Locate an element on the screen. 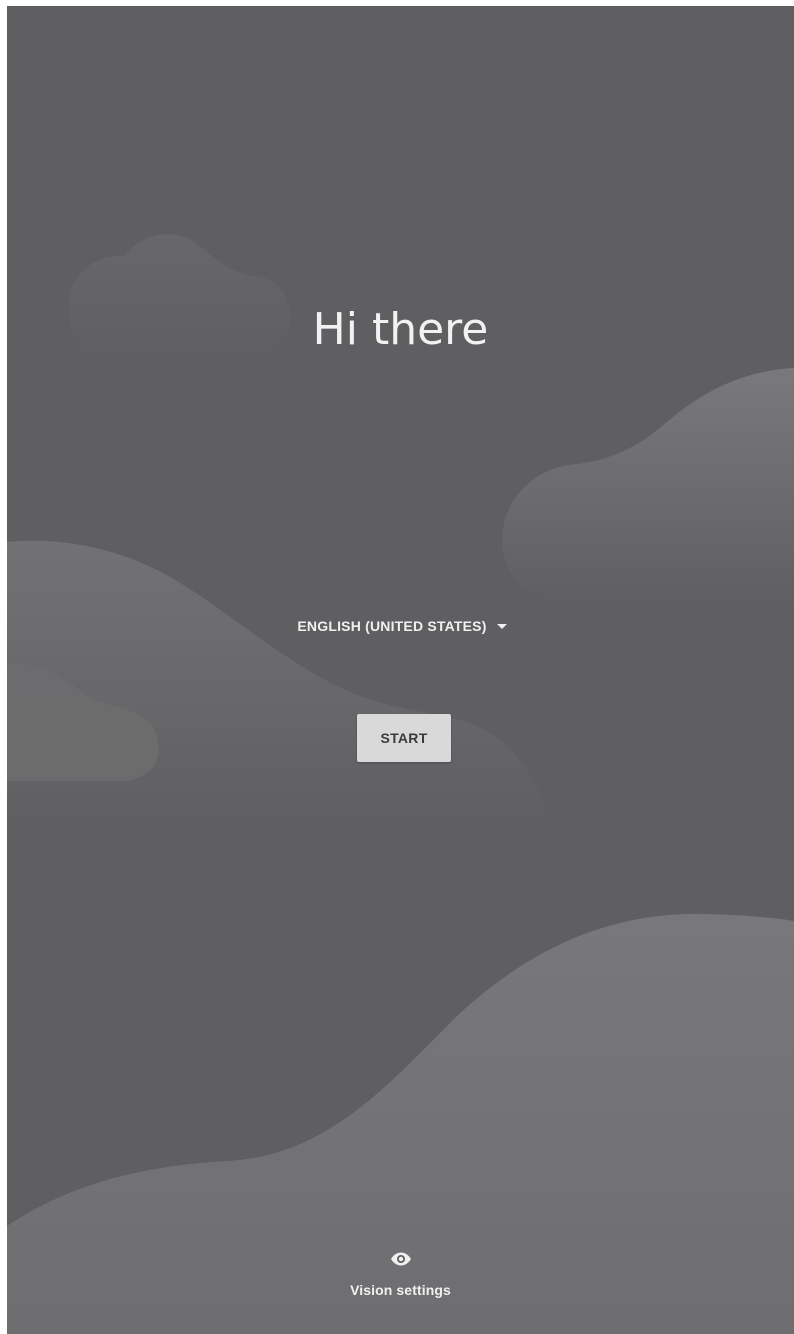  language-dropdown: ENGLISH (UNITED STATES) is located at coordinates (402, 626).